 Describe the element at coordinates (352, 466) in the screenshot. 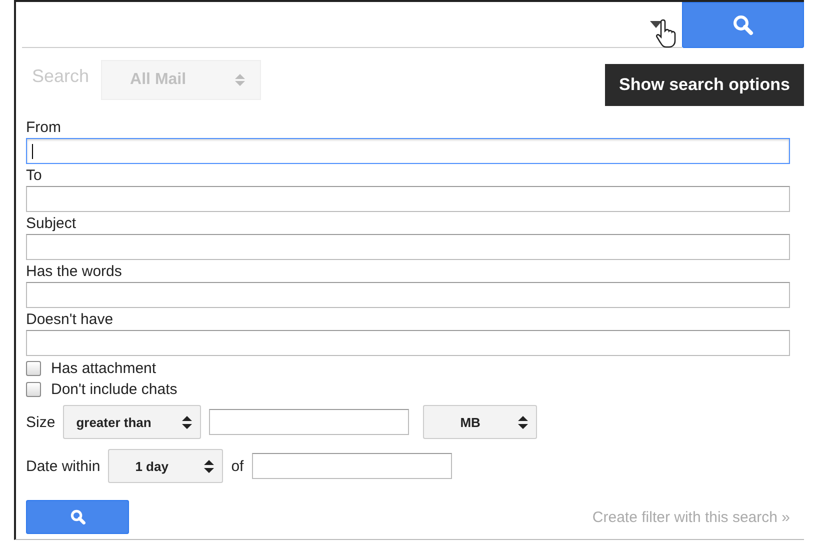

I see `date-field` at that location.